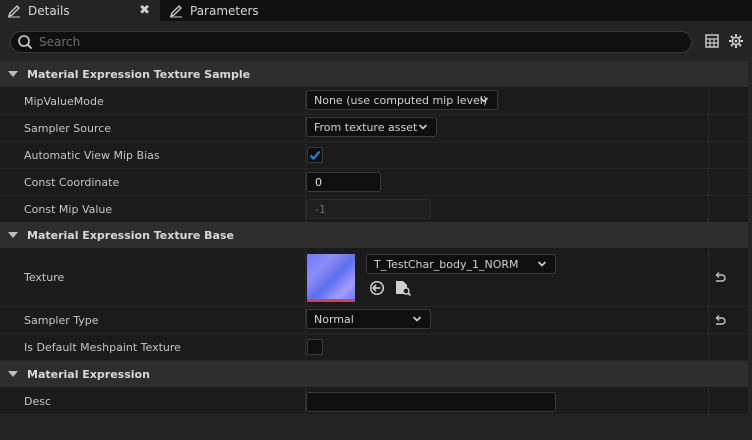  I want to click on property-label: Sampler Type, so click(61, 320).